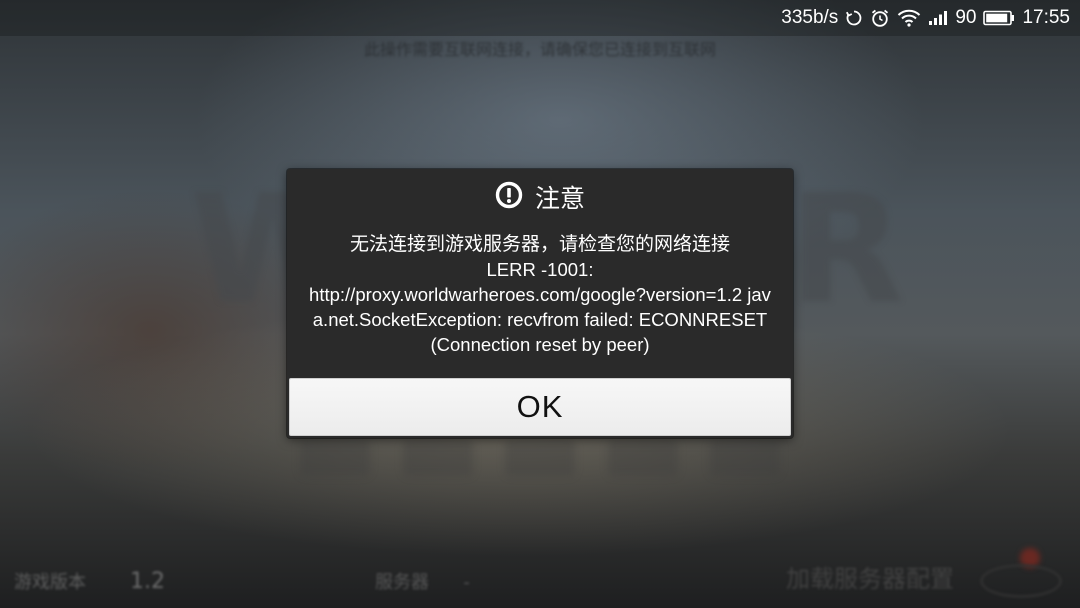  What do you see at coordinates (966, 17) in the screenshot?
I see `battery-level: 90` at bounding box center [966, 17].